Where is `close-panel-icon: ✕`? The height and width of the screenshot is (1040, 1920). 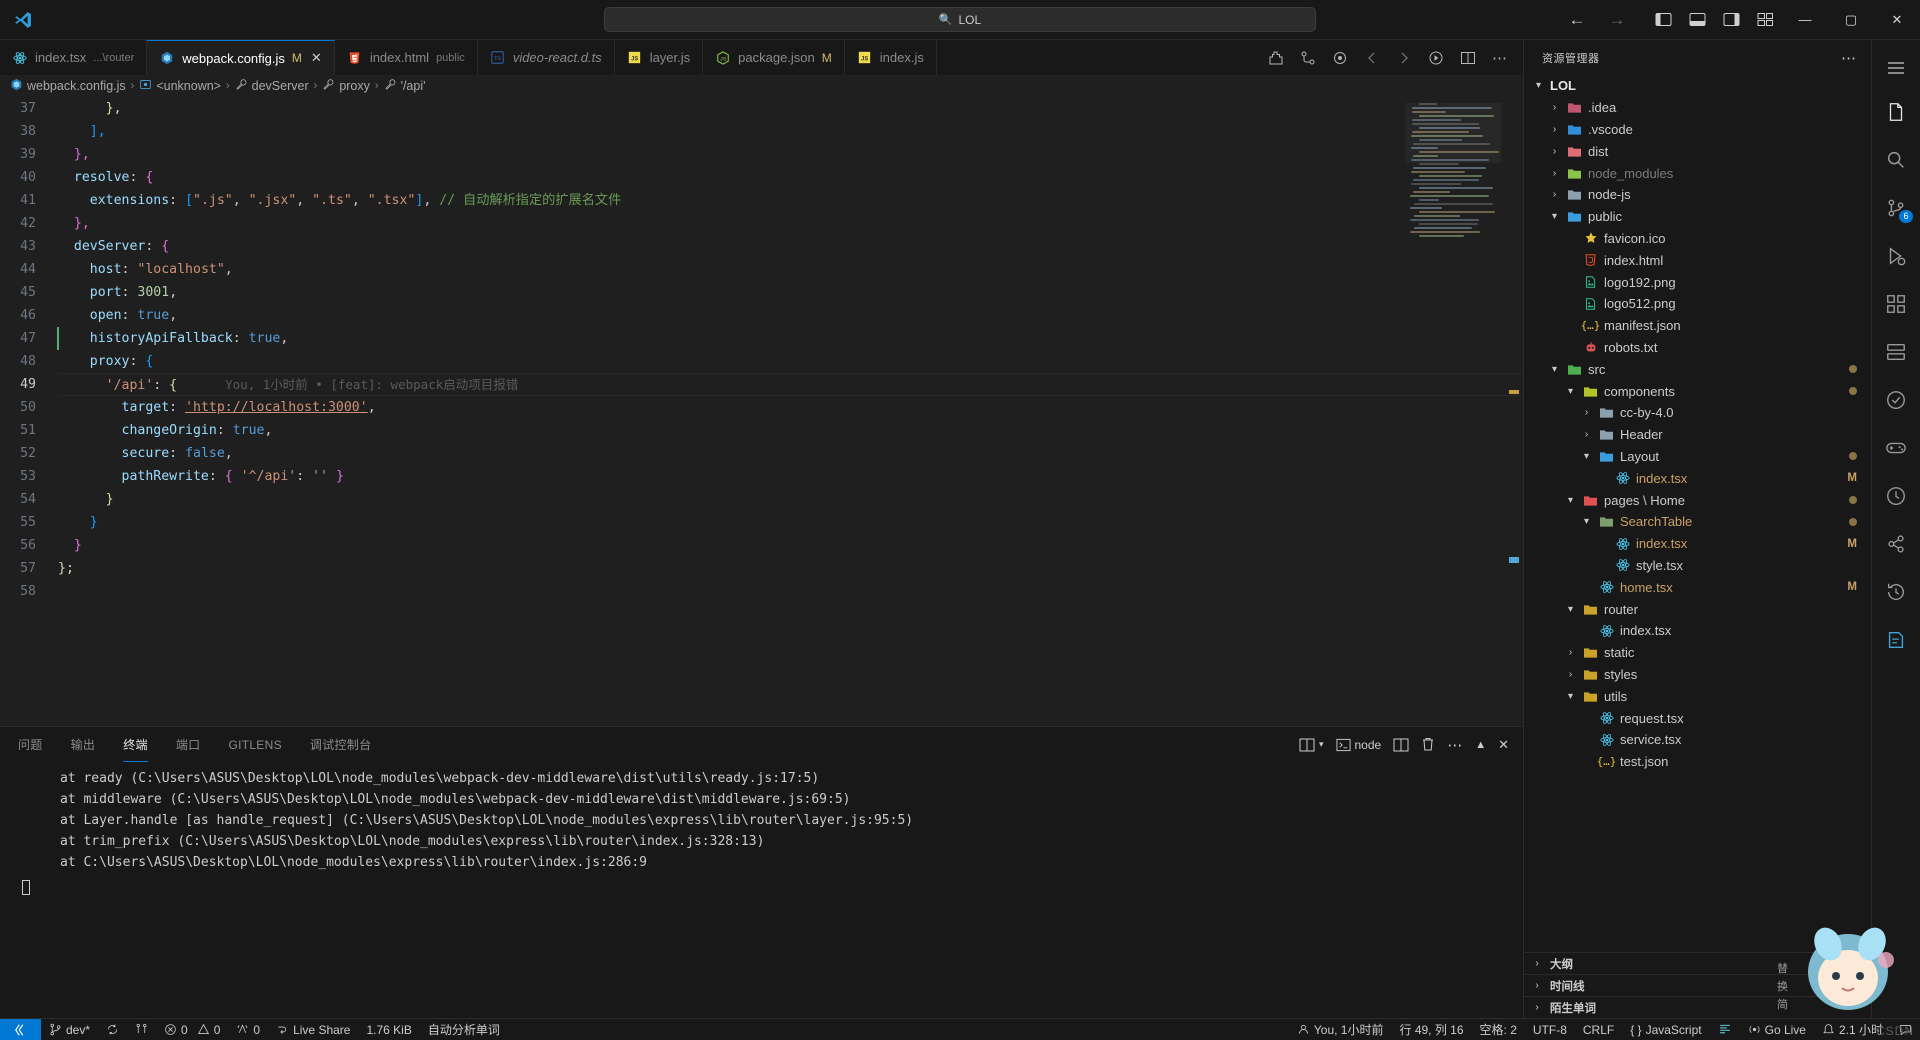
close-panel-icon: ✕ is located at coordinates (1503, 745).